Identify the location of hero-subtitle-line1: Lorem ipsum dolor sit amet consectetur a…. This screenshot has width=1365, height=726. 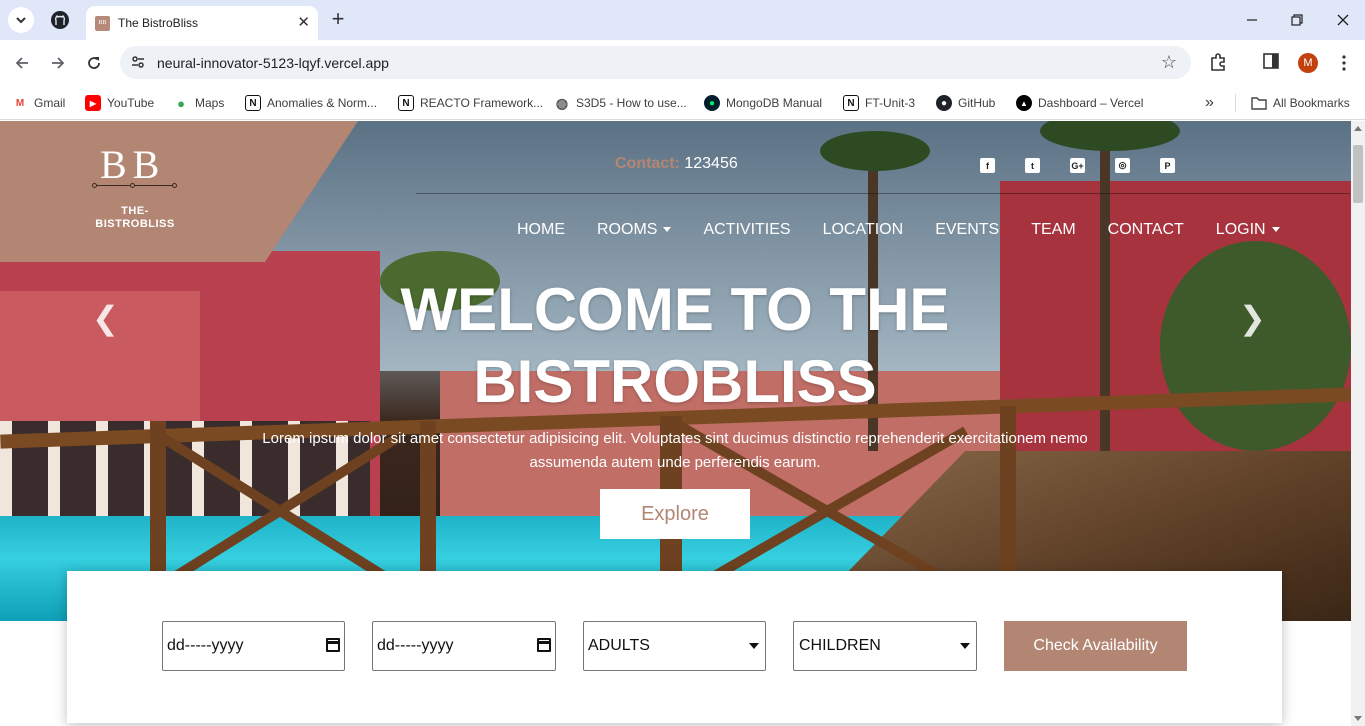
(675, 438).